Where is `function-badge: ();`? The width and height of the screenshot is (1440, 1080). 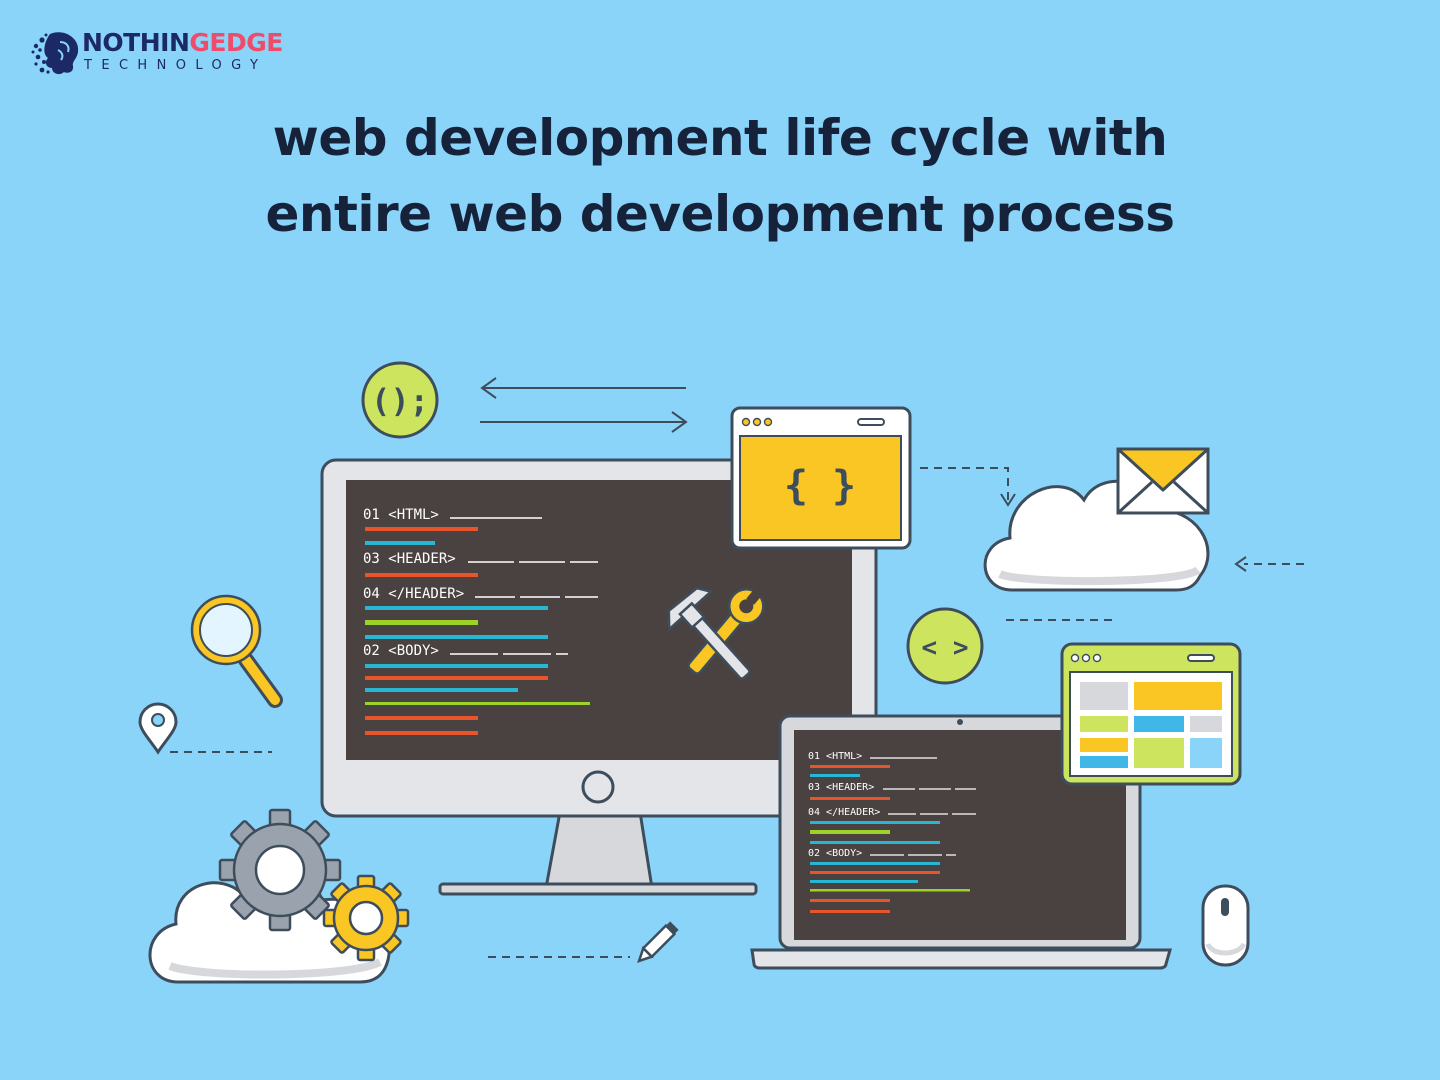
function-badge: (); is located at coordinates (400, 400).